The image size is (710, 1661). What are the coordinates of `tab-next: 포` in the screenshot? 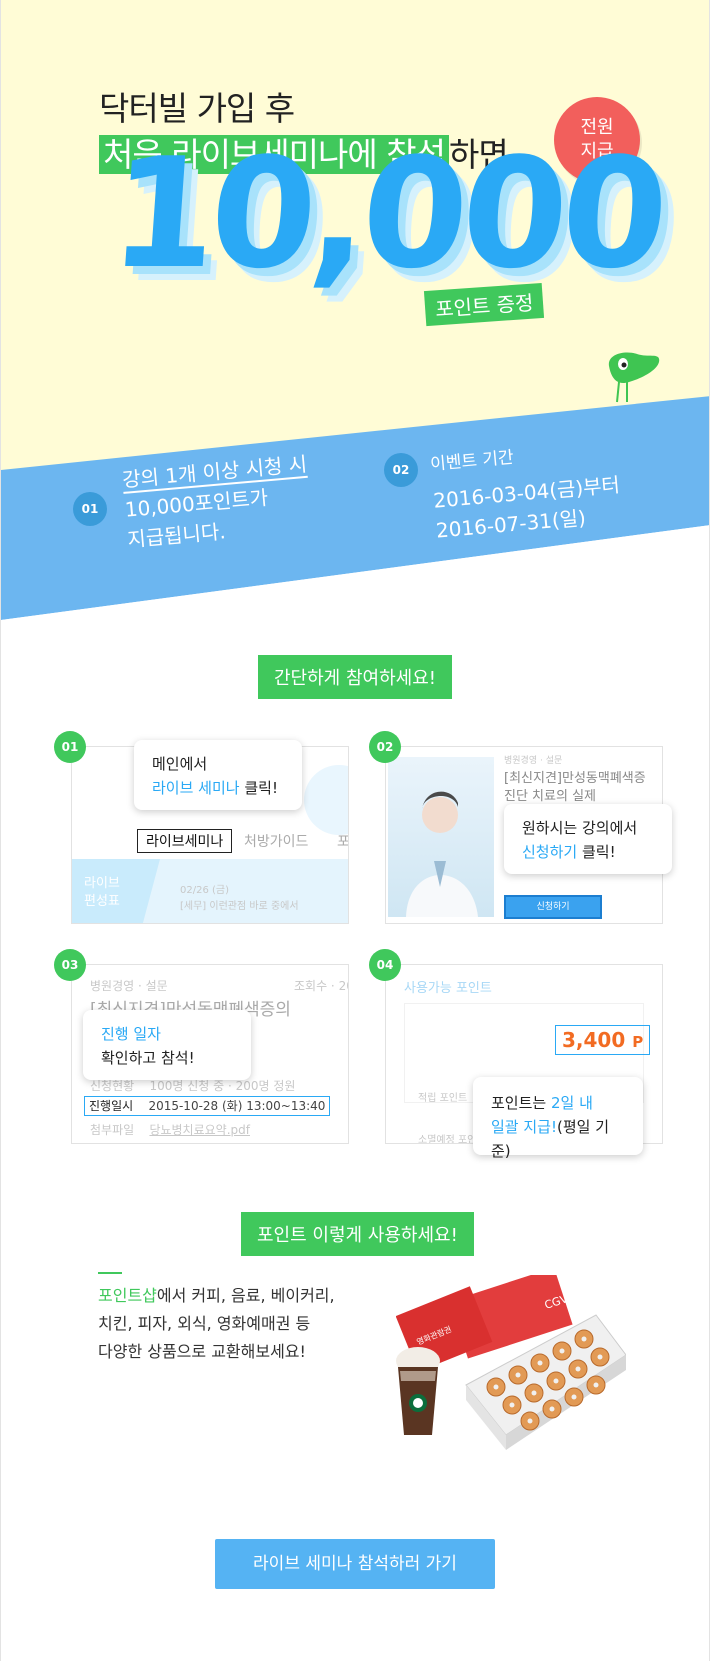 It's located at (343, 842).